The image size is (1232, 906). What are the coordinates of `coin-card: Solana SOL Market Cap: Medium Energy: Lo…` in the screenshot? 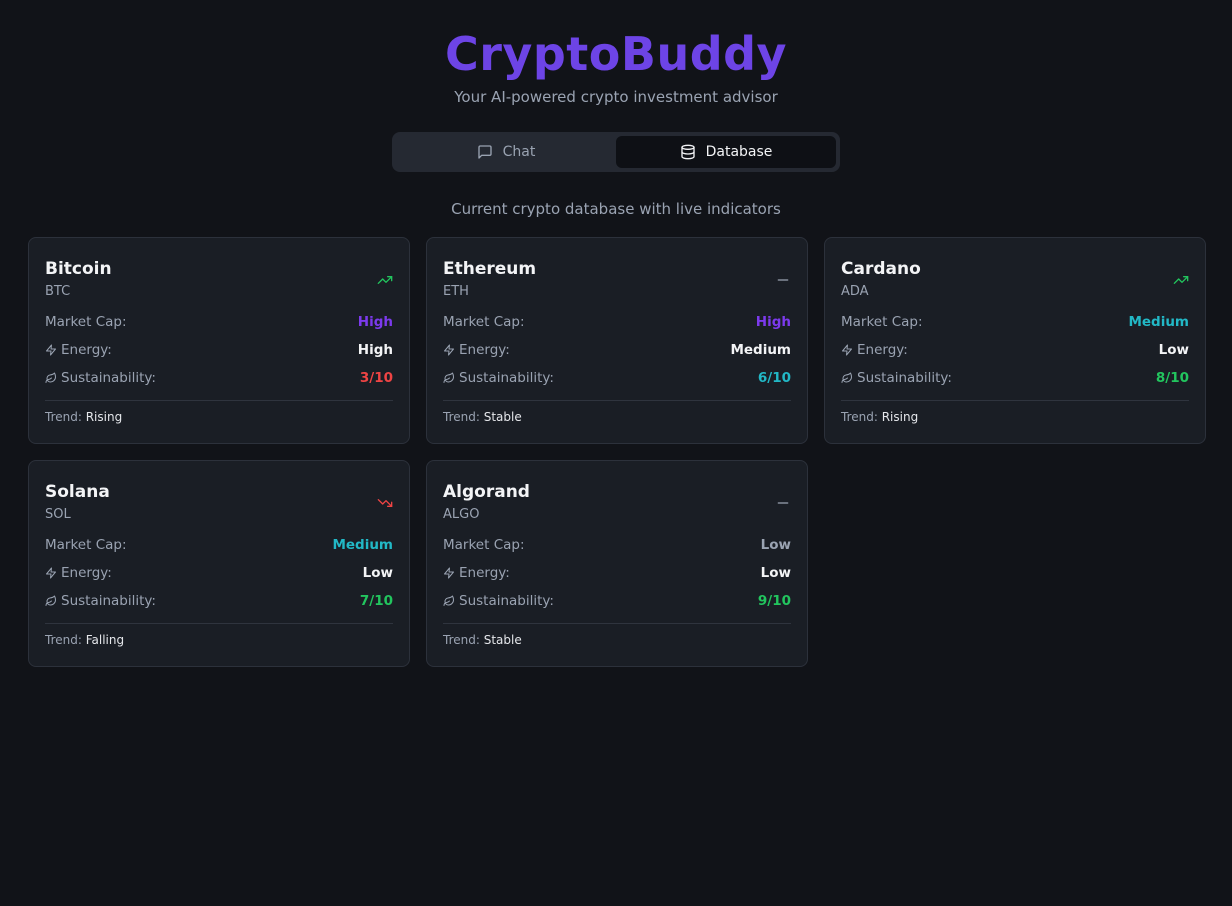 It's located at (219, 563).